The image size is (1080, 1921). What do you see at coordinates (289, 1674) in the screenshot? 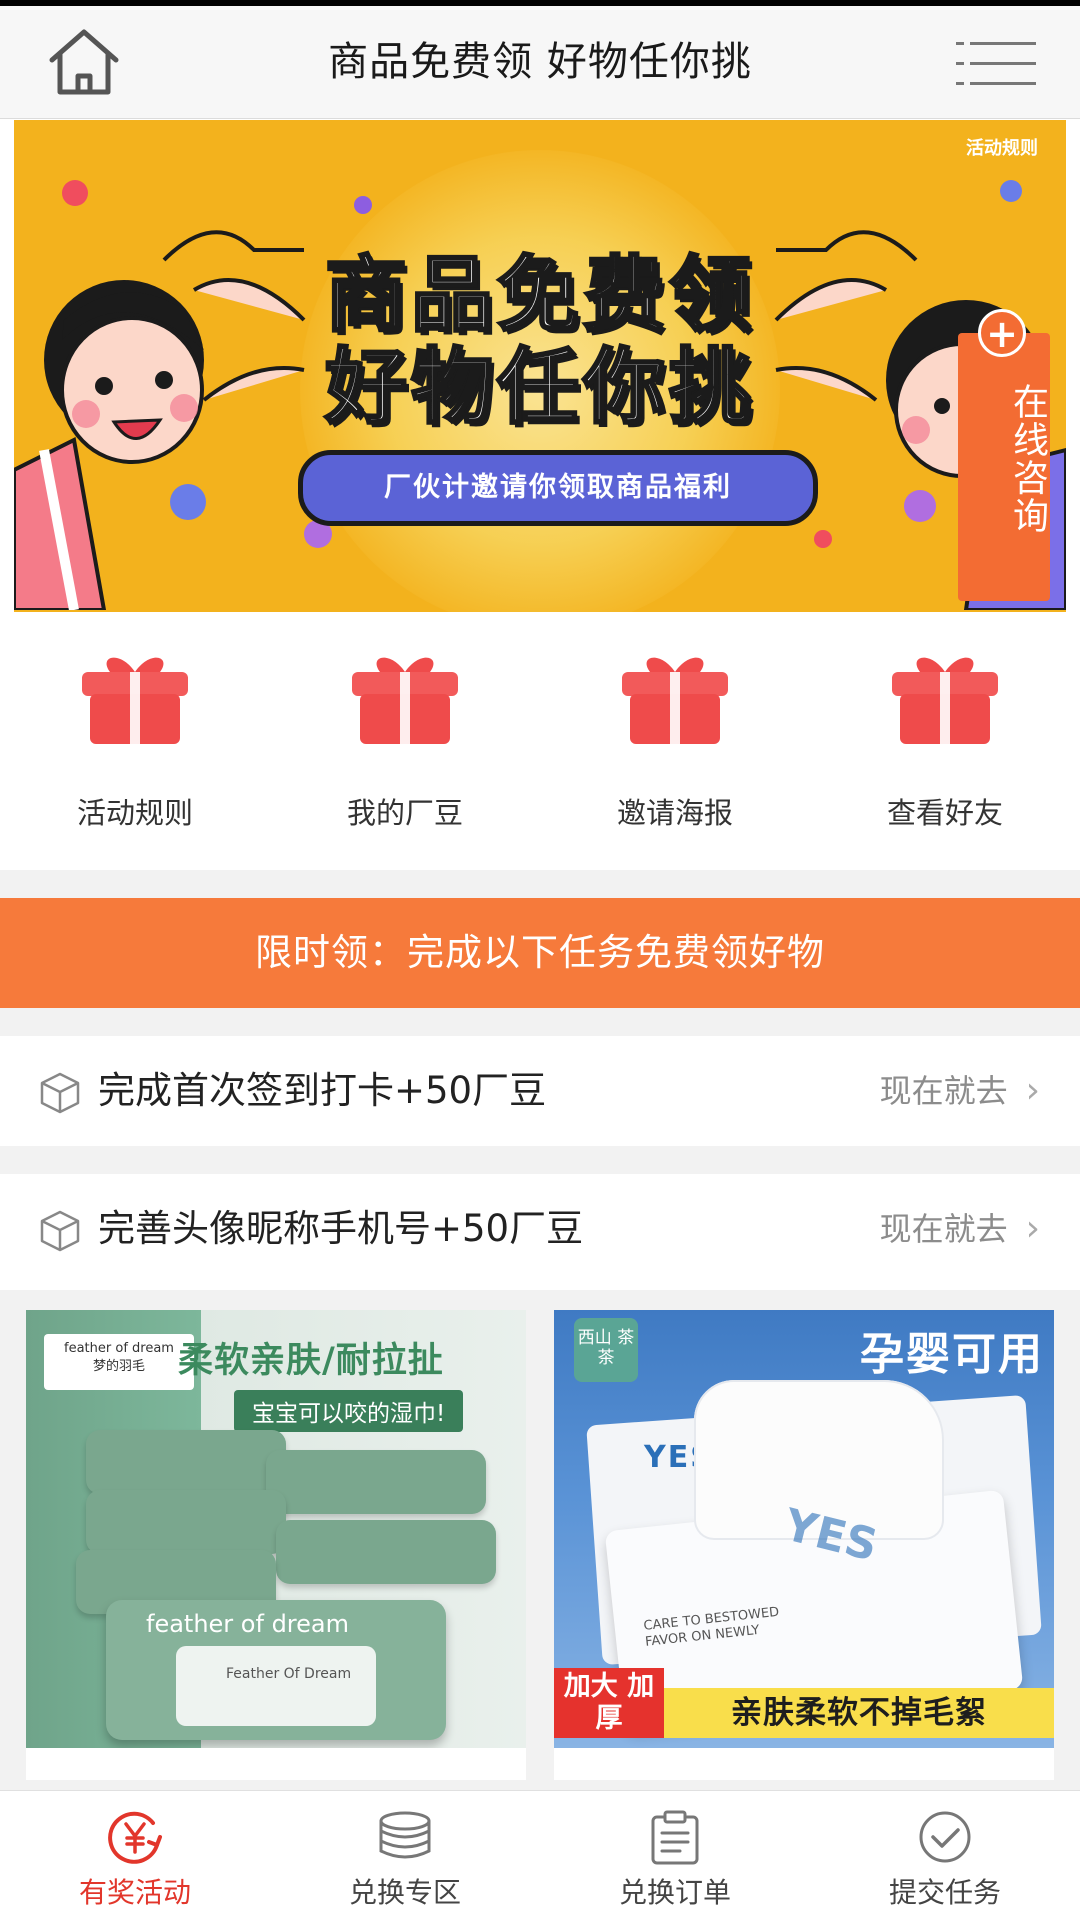
I see `lid-brand-text: Feather Of Dream` at bounding box center [289, 1674].